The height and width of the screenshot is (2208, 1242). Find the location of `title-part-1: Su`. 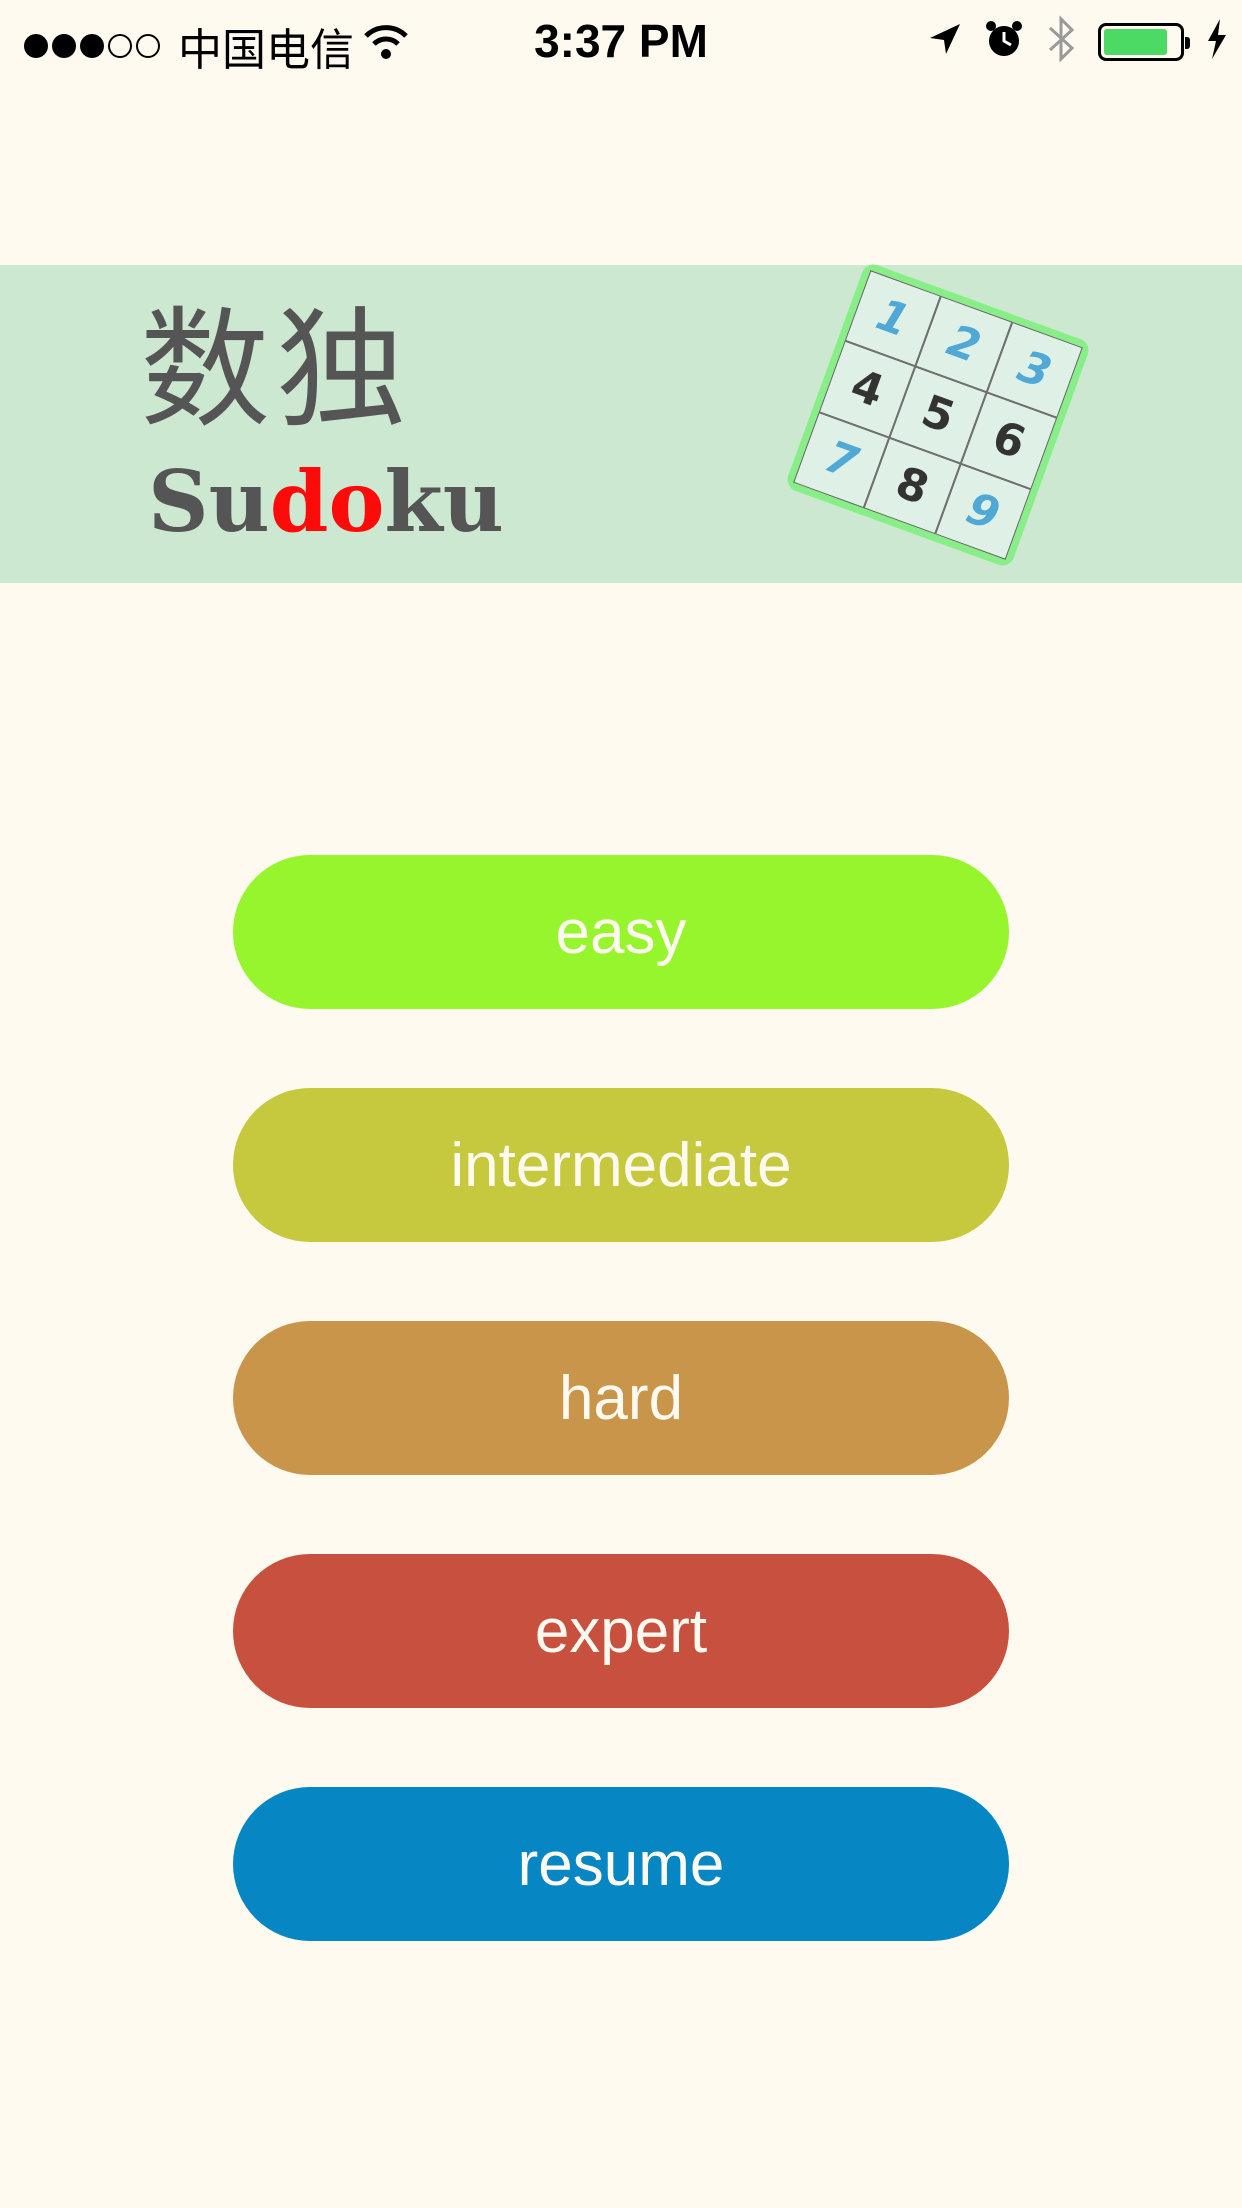

title-part-1: Su is located at coordinates (209, 501).